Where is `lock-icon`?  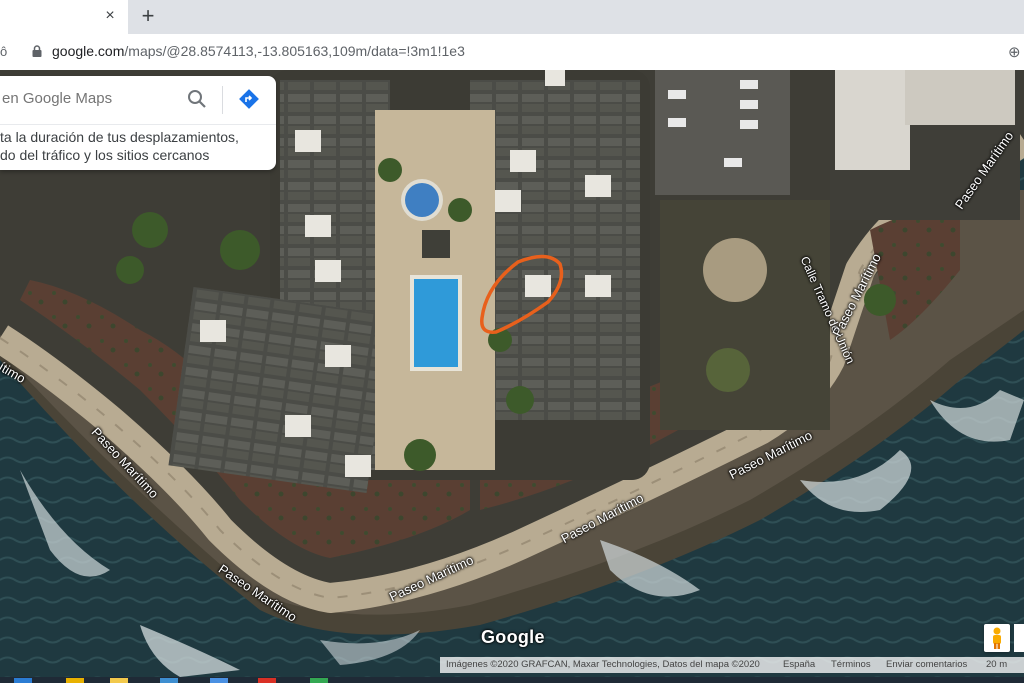 lock-icon is located at coordinates (37, 51).